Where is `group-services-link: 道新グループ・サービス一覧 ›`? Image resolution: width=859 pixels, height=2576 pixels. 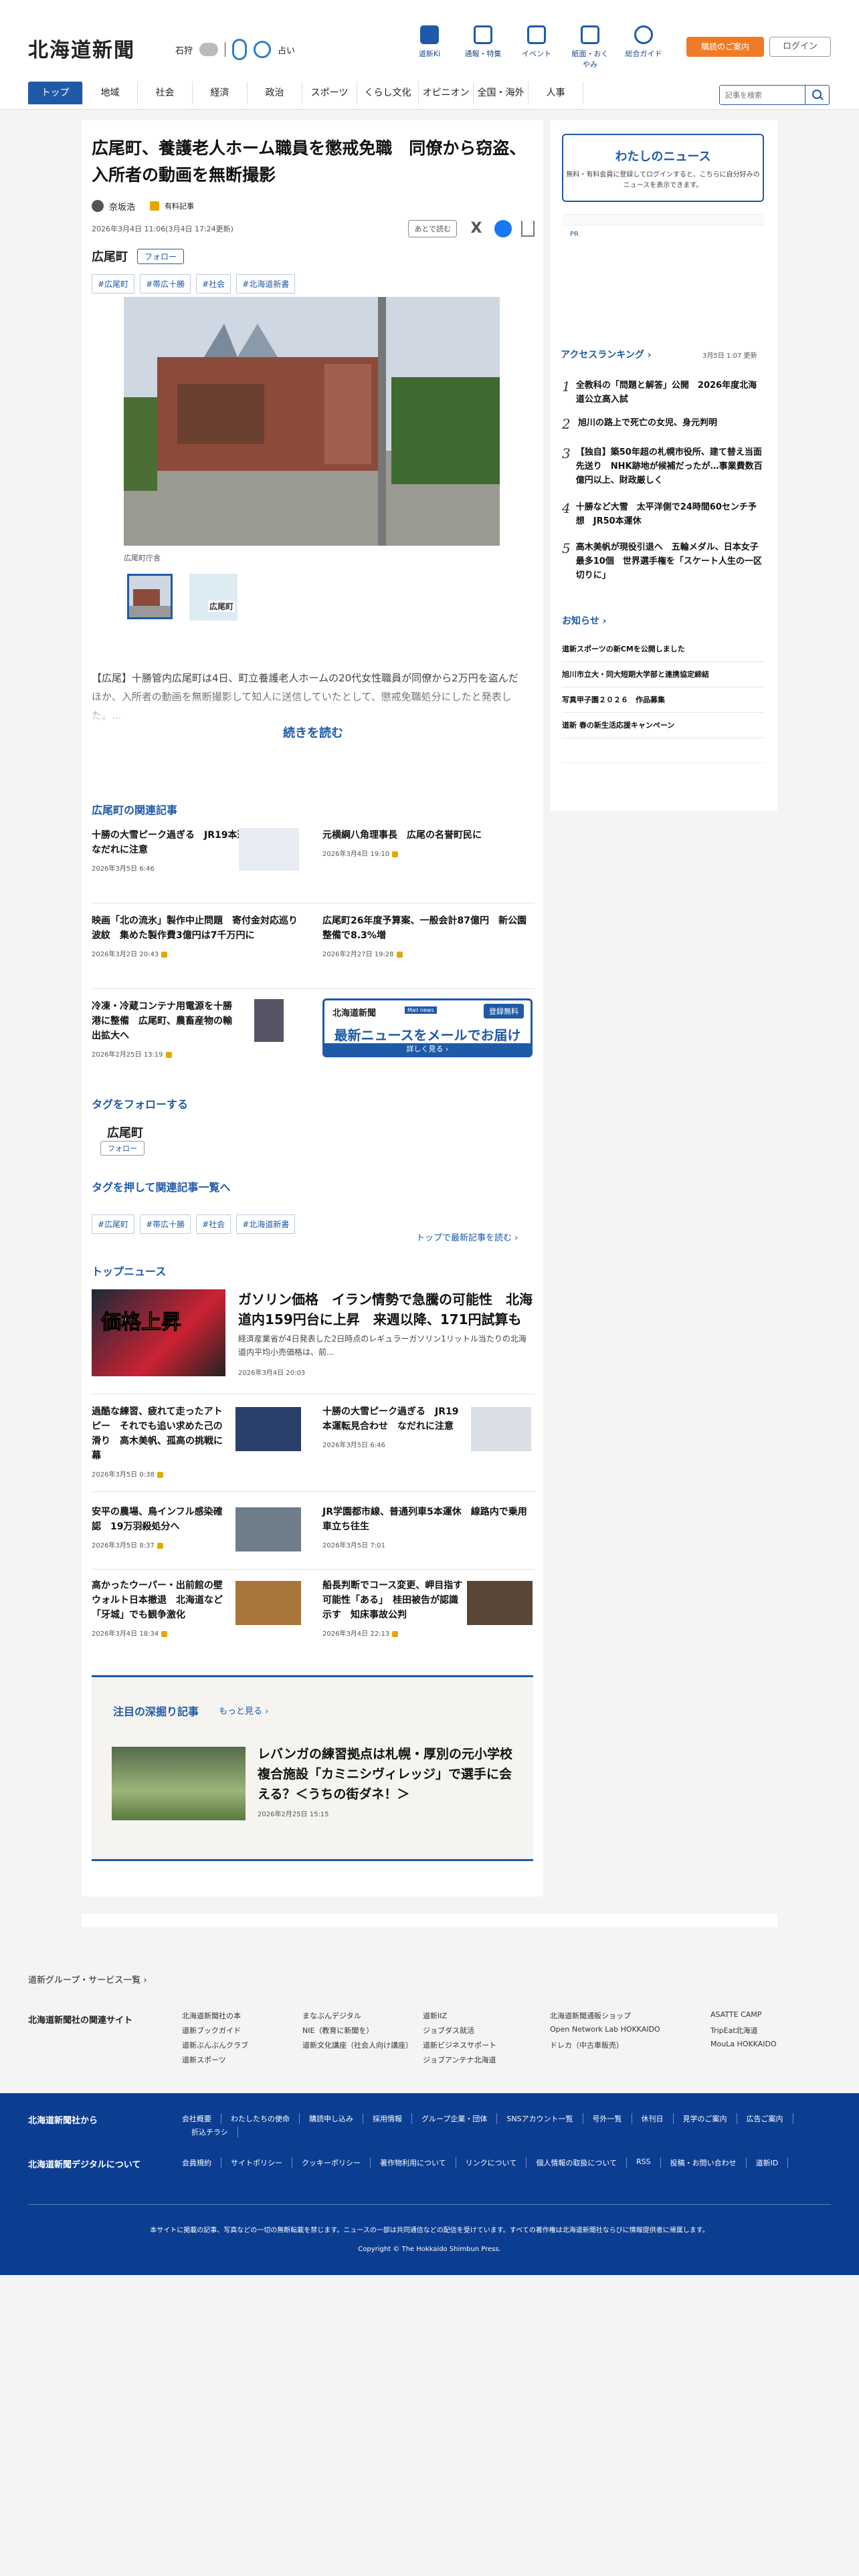 group-services-link: 道新グループ・サービス一覧 › is located at coordinates (87, 1979).